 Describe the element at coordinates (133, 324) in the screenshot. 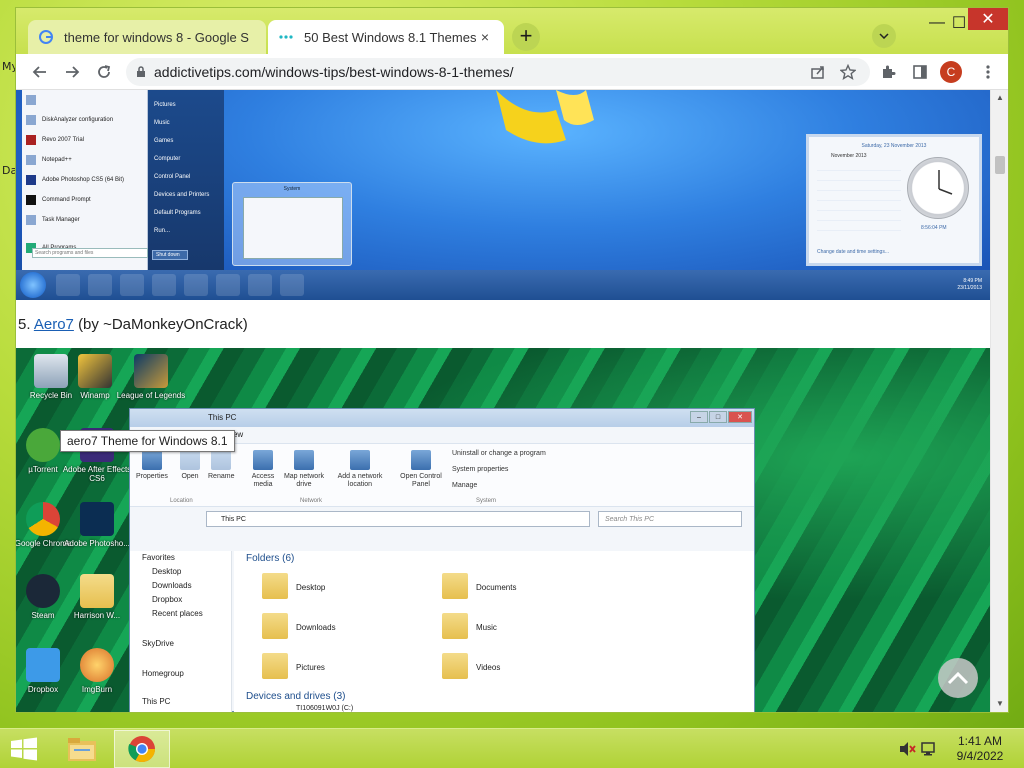

I see `theme-caption: 5. Aero7 (by ~DaMonkeyOnCrack)` at that location.